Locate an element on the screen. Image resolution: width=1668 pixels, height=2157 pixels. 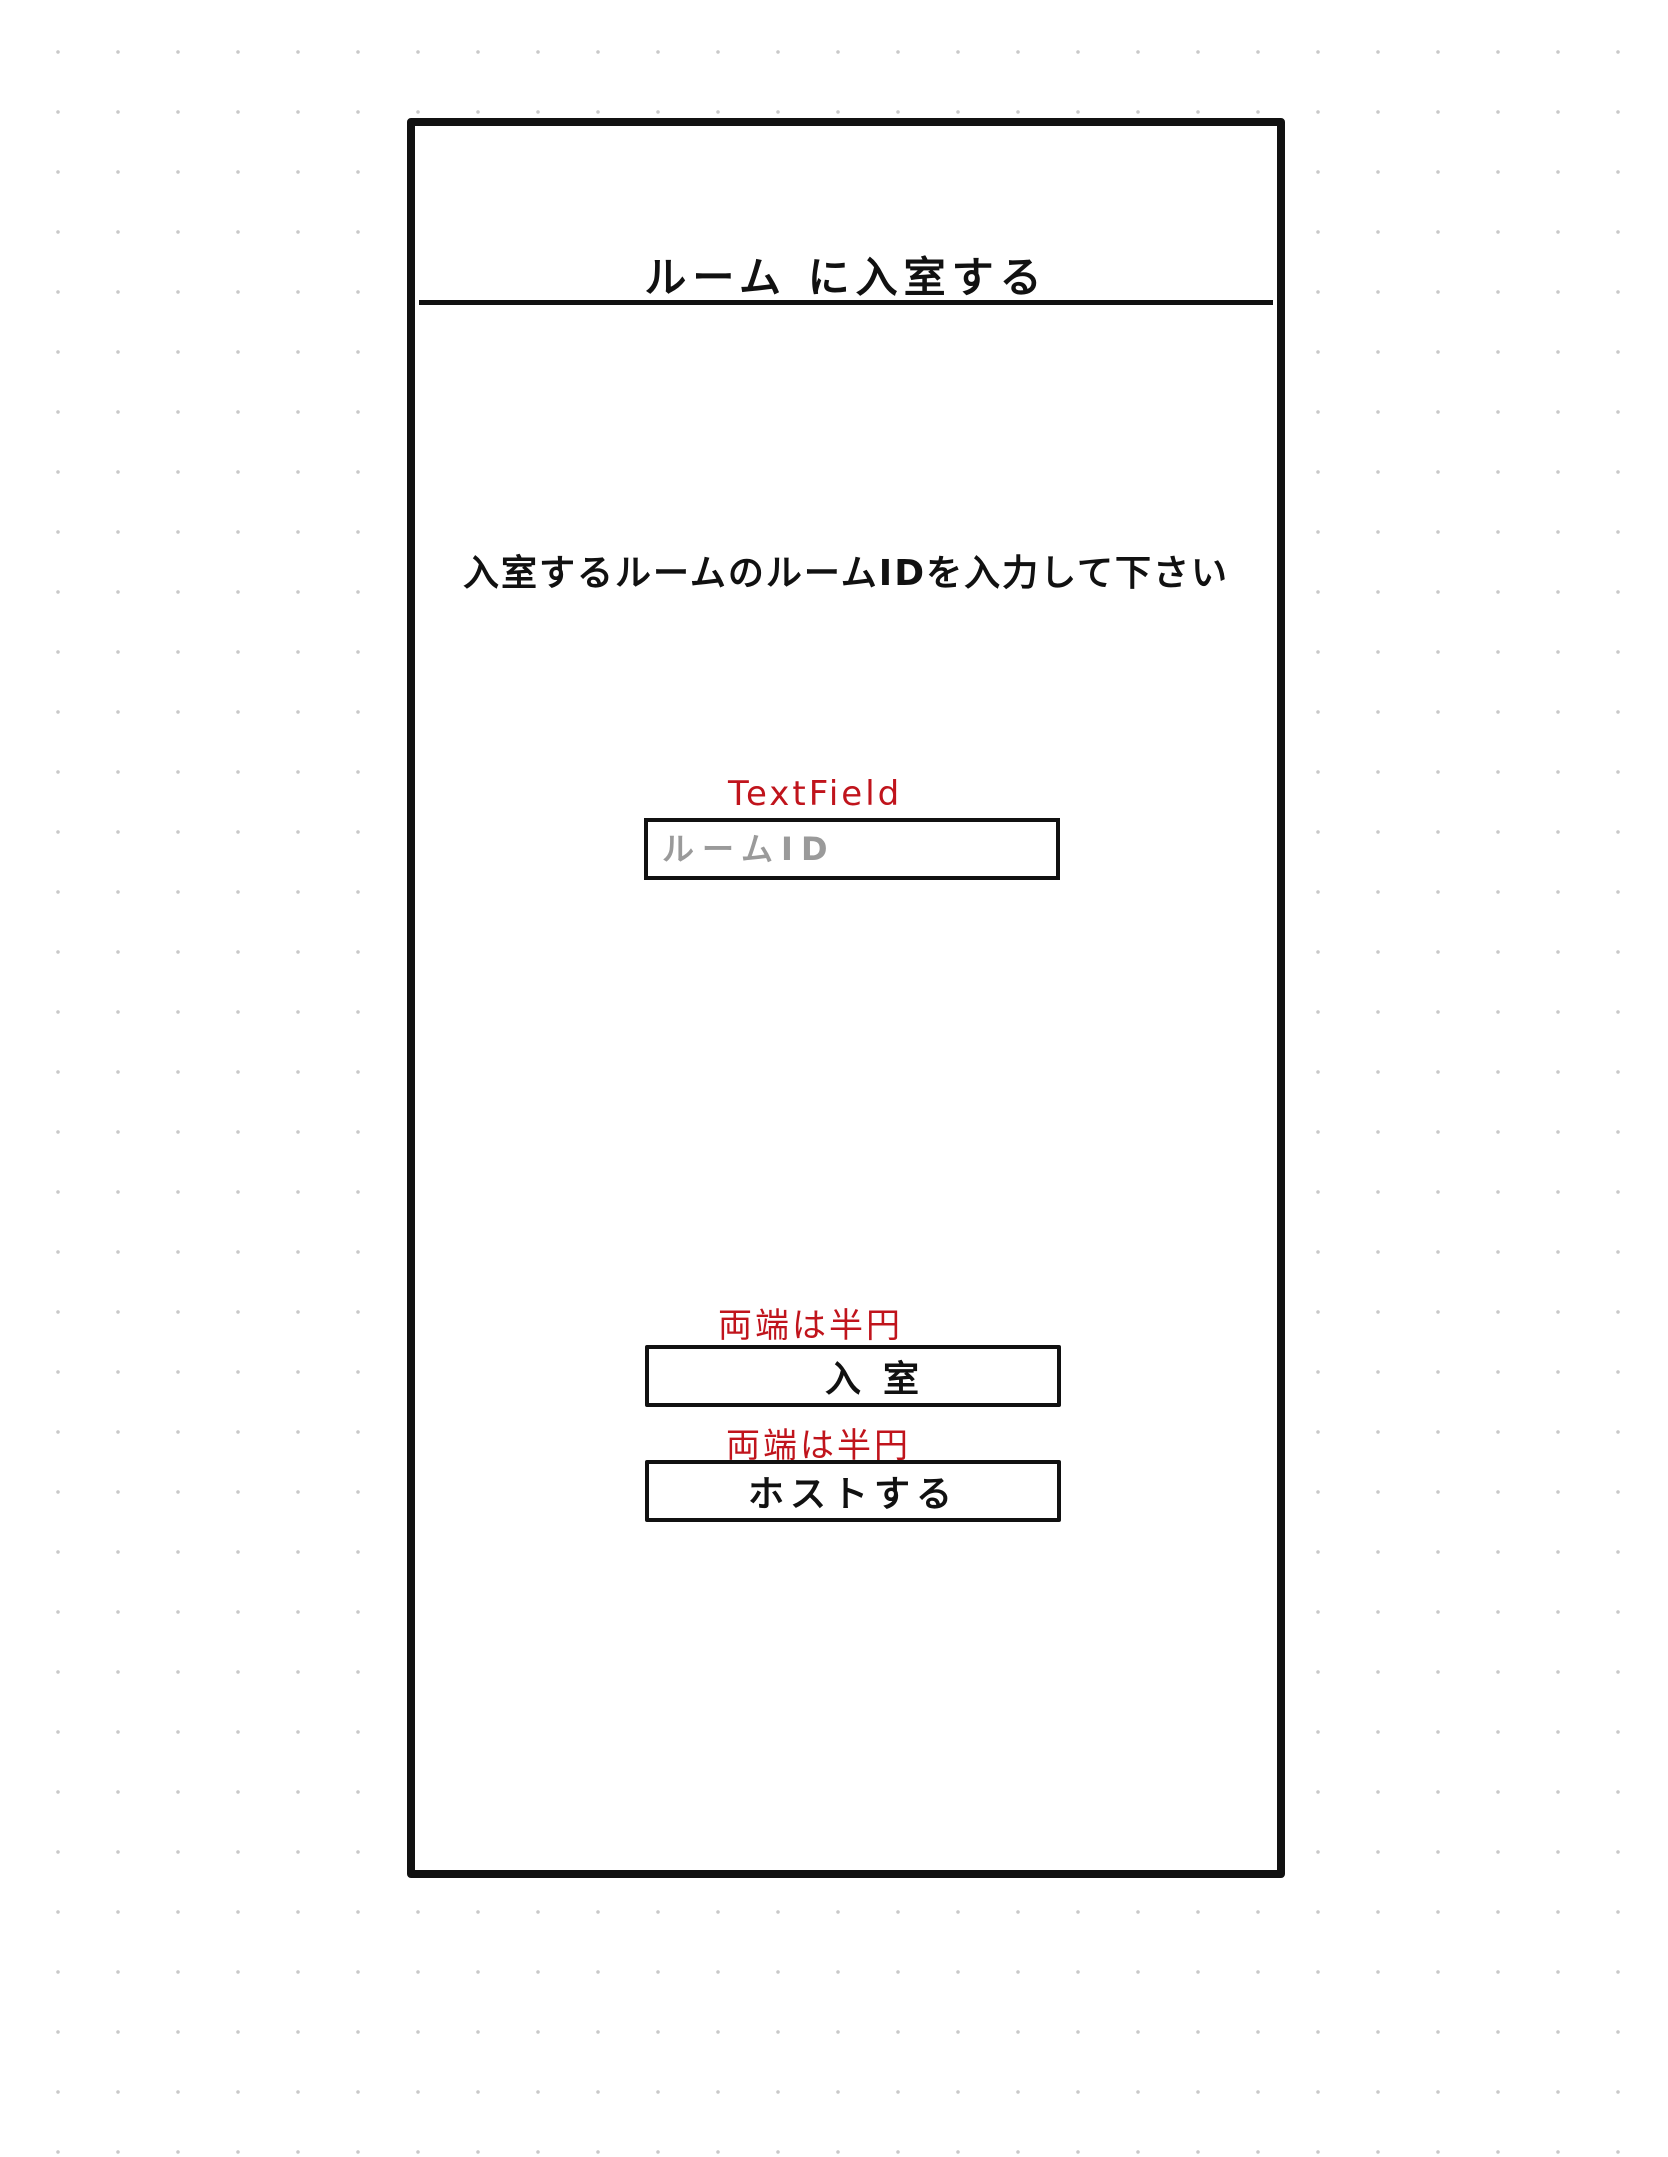
join-room-button: 入室 is located at coordinates (853, 1376).